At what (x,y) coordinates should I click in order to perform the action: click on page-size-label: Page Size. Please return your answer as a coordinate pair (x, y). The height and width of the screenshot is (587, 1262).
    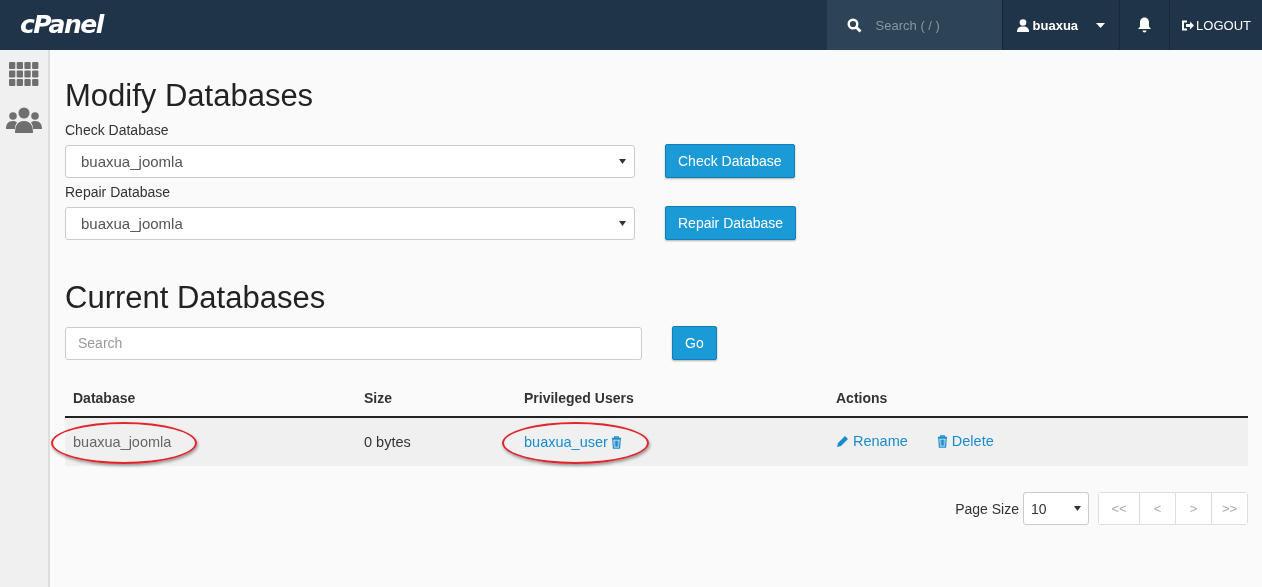
    Looking at the image, I should click on (987, 508).